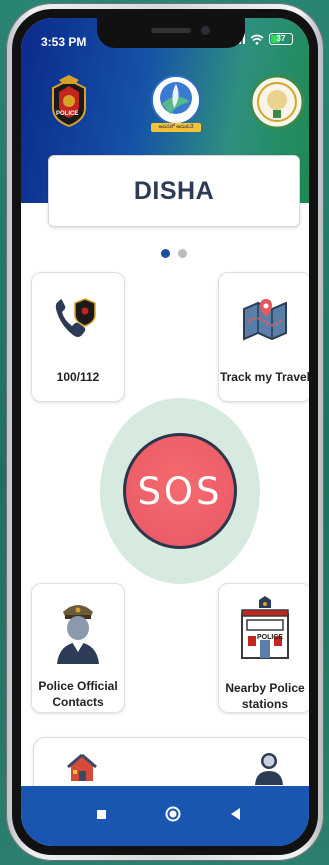 Image resolution: width=329 pixels, height=865 pixels. Describe the element at coordinates (264, 377) in the screenshot. I see `track-travel-label: Track my Travel` at that location.